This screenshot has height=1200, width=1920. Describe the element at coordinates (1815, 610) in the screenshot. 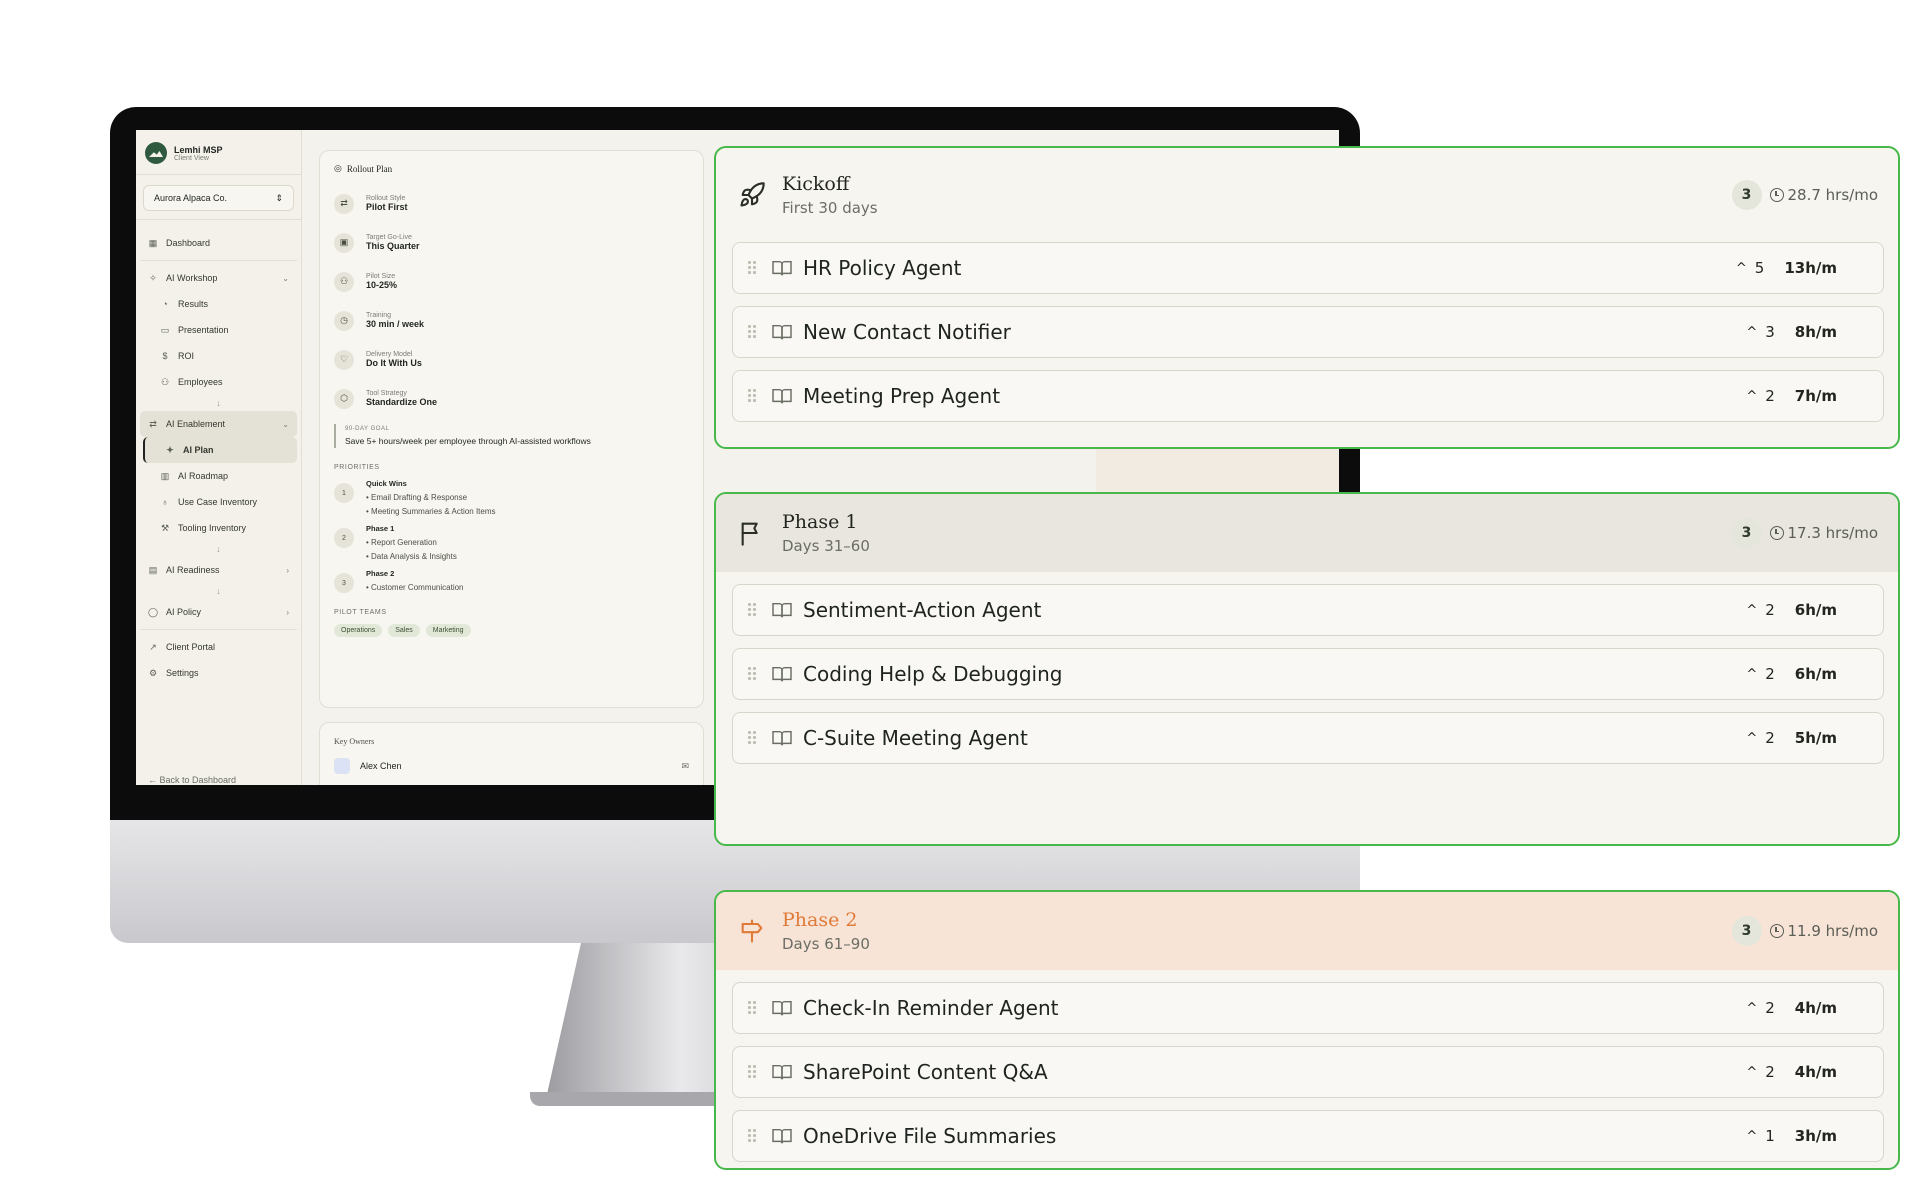

I see `agent-hours: 6h/m` at that location.